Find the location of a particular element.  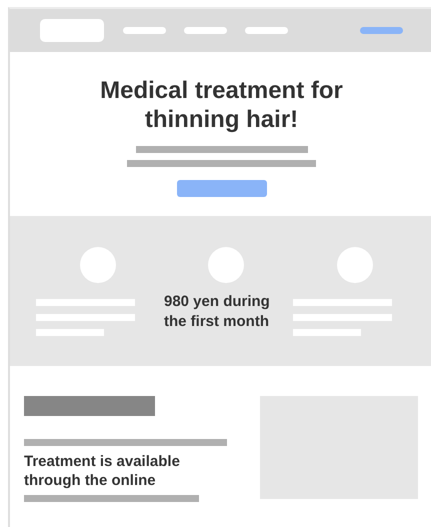

header-button-placeholder is located at coordinates (381, 30).